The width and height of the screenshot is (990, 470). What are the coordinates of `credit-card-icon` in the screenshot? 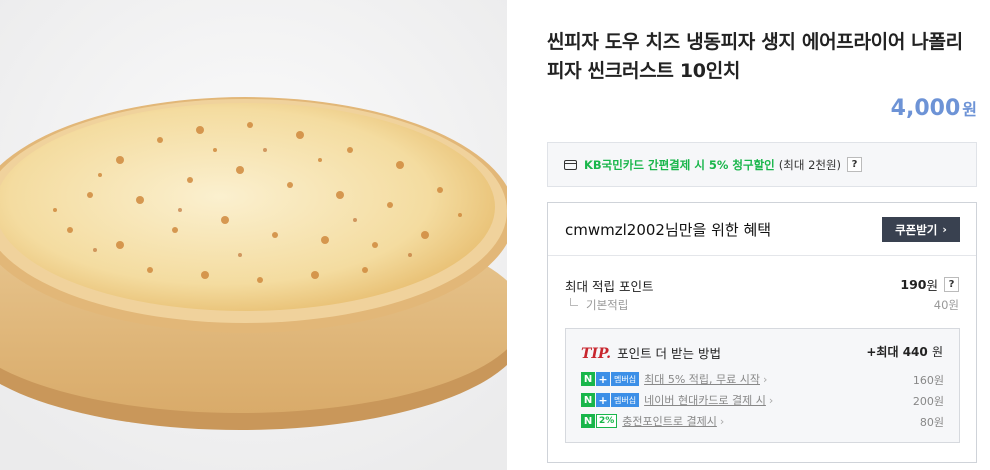 It's located at (570, 164).